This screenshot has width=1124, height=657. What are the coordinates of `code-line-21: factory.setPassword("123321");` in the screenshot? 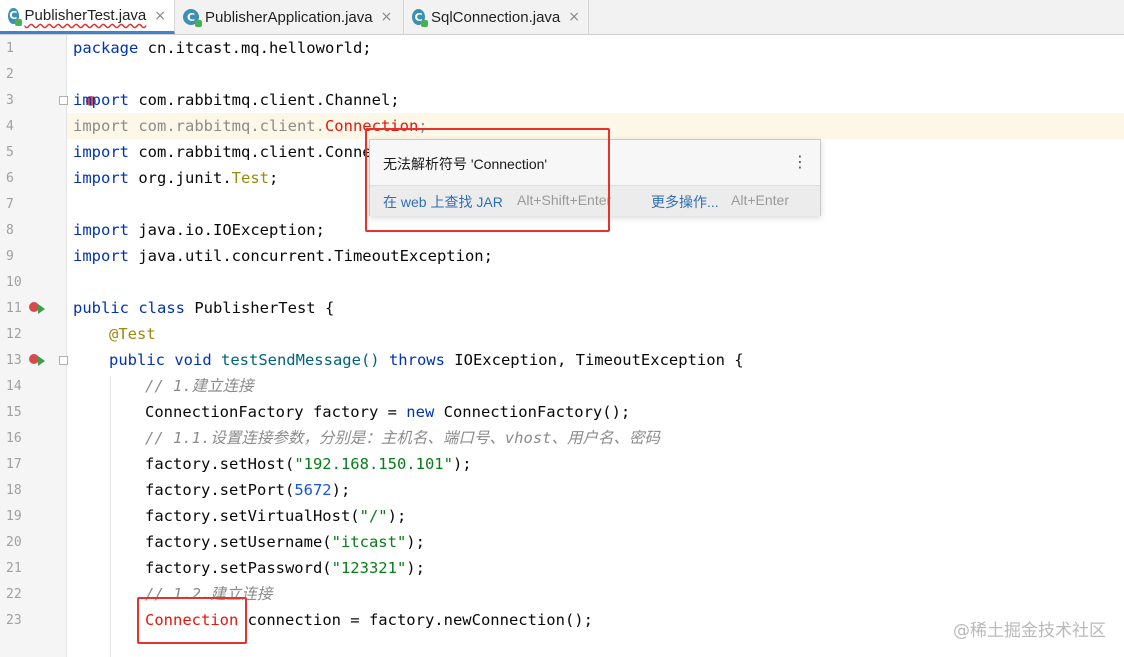 It's located at (285, 568).